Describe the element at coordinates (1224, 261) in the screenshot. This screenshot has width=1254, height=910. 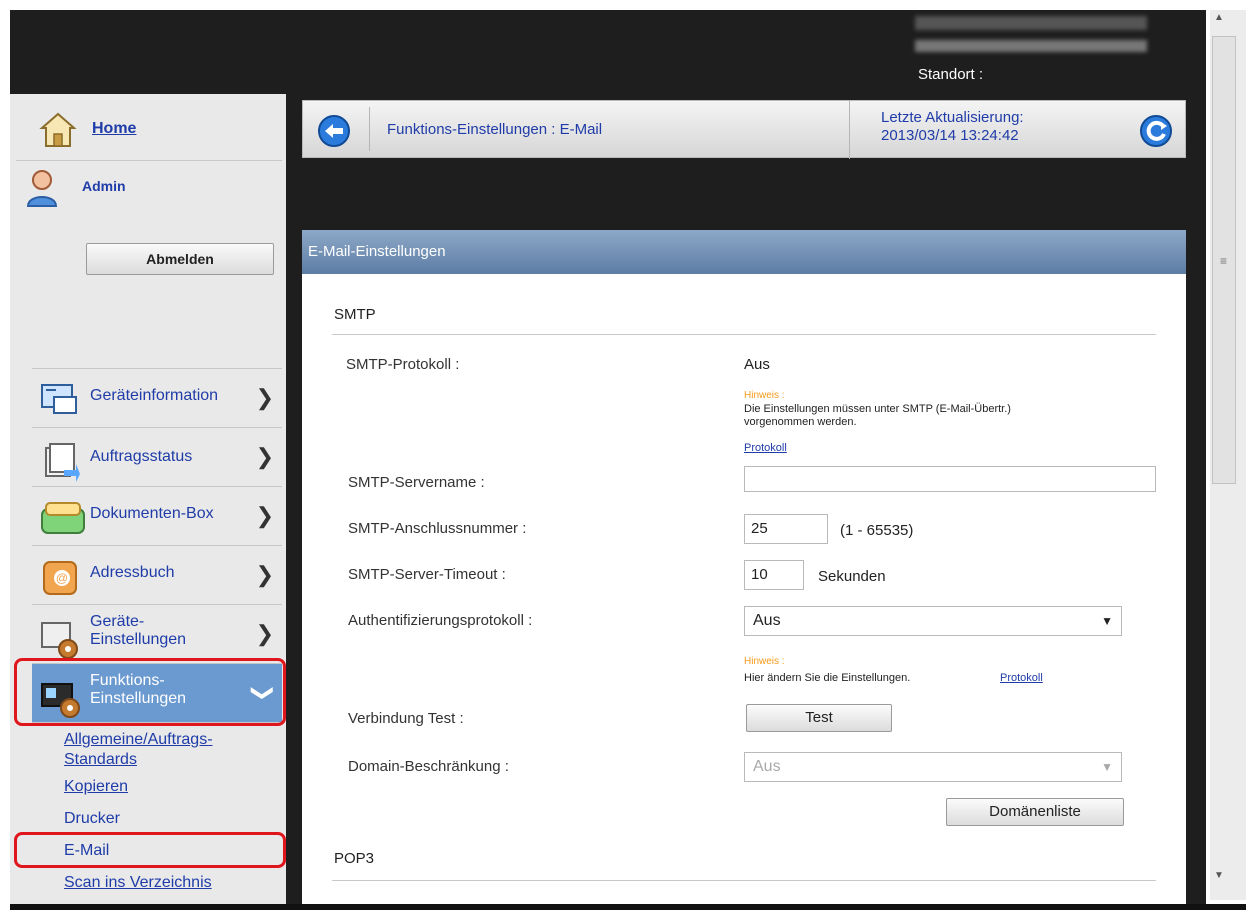
I see `scroll-grip-icon: ≡` at that location.